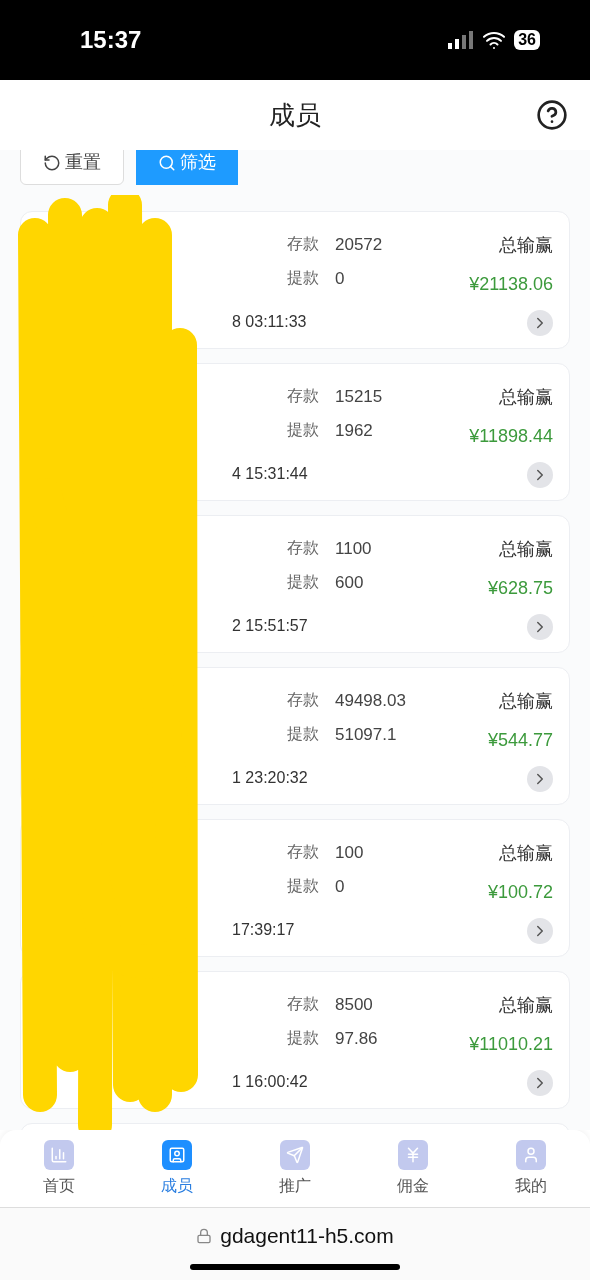 This screenshot has width=590, height=1280. Describe the element at coordinates (552, 115) in the screenshot. I see `help-icon` at that location.